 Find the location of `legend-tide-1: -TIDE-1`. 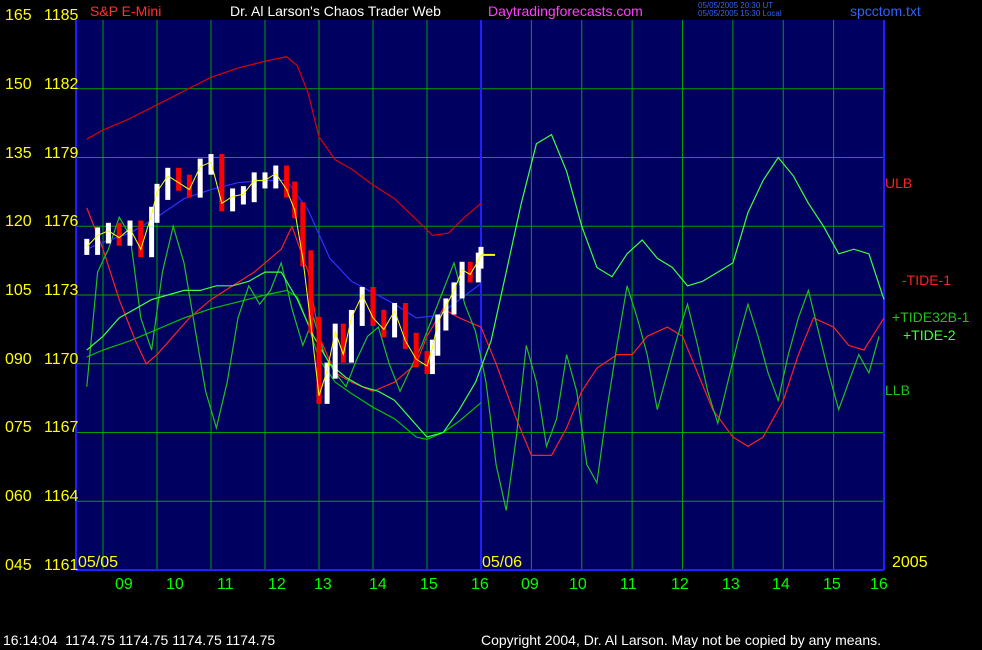

legend-tide-1: -TIDE-1 is located at coordinates (926, 280).